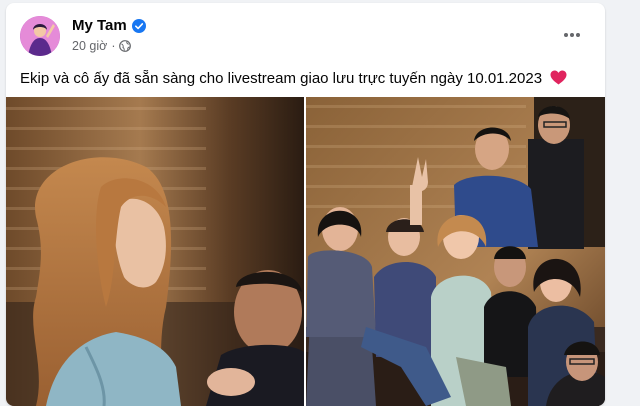  I want to click on author-name: My Tam, so click(99, 25).